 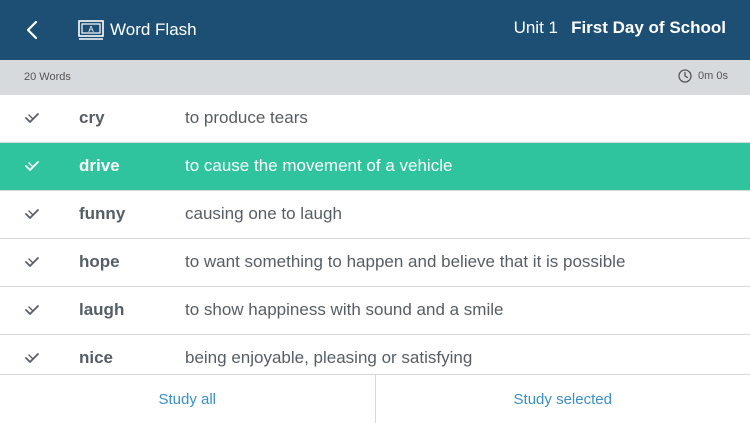 I want to click on word-term: drive, so click(x=99, y=166).